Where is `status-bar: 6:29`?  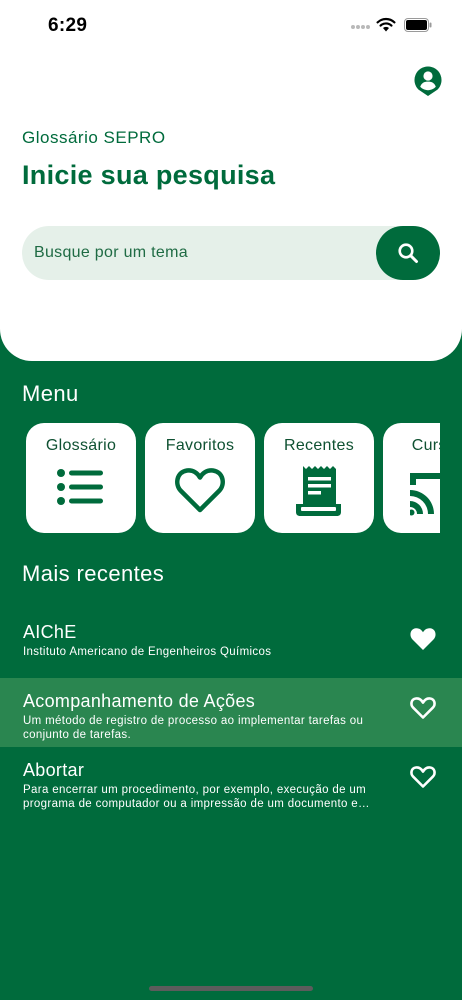 status-bar: 6:29 is located at coordinates (231, 26).